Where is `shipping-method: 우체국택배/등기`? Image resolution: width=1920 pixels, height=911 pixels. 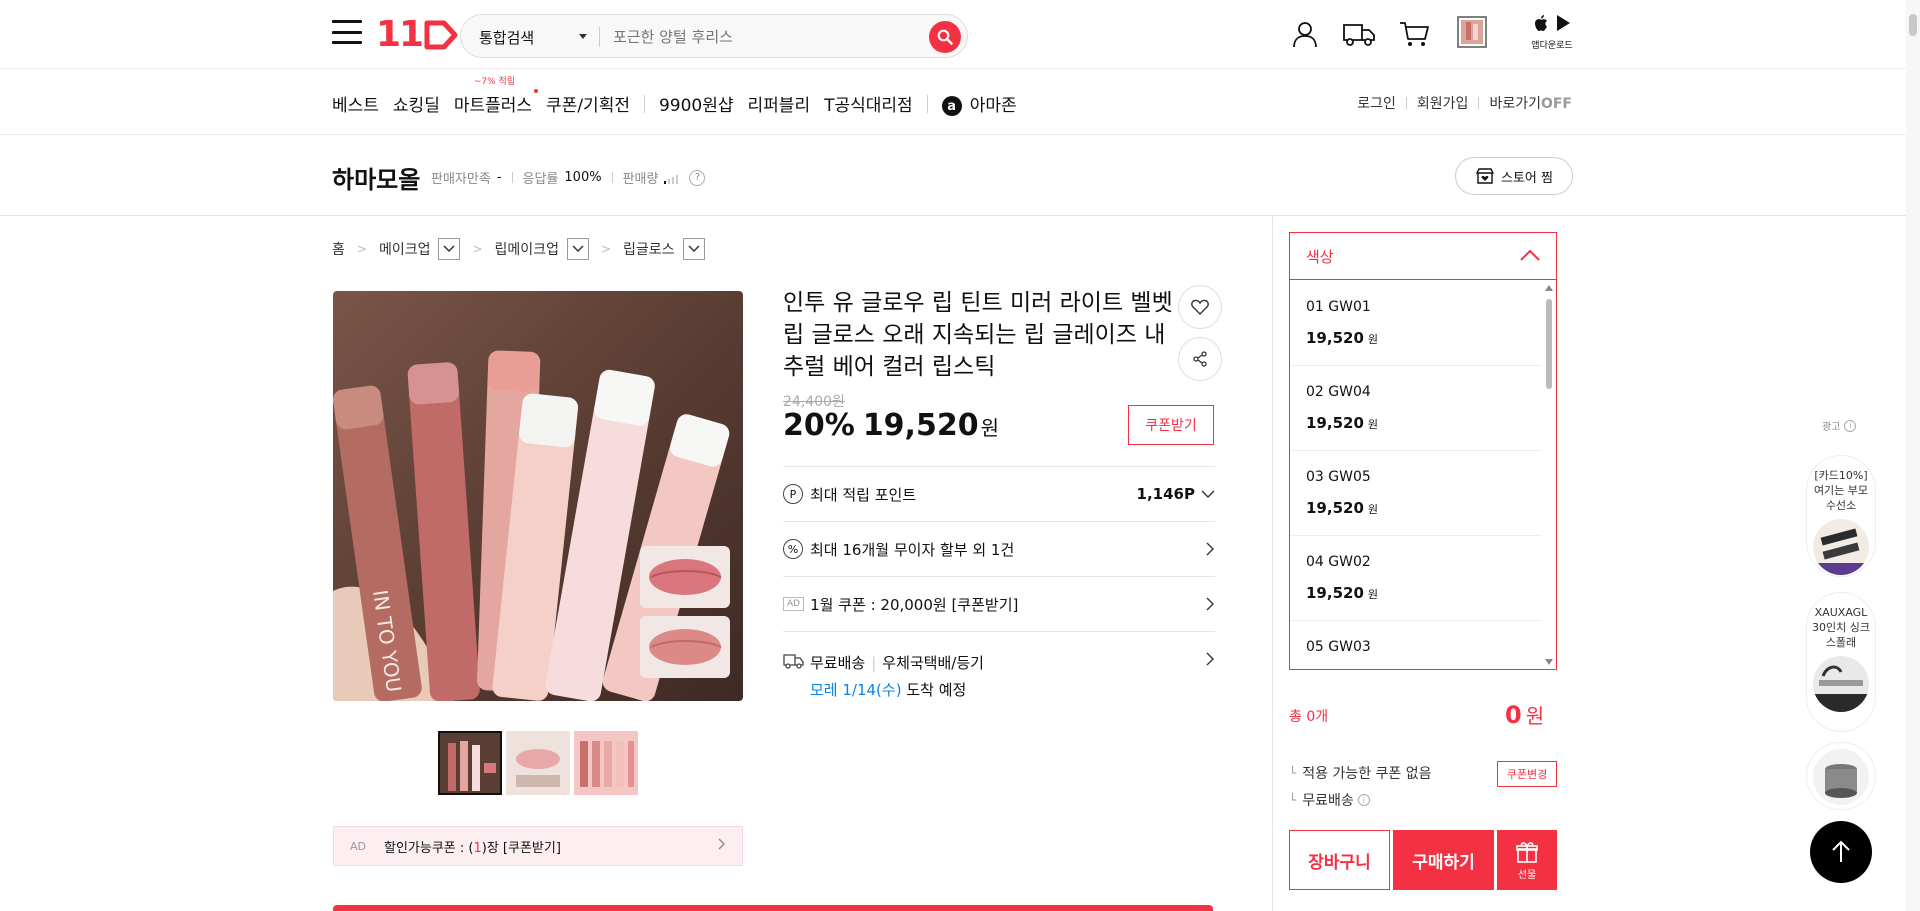 shipping-method: 우체국택배/등기 is located at coordinates (933, 663).